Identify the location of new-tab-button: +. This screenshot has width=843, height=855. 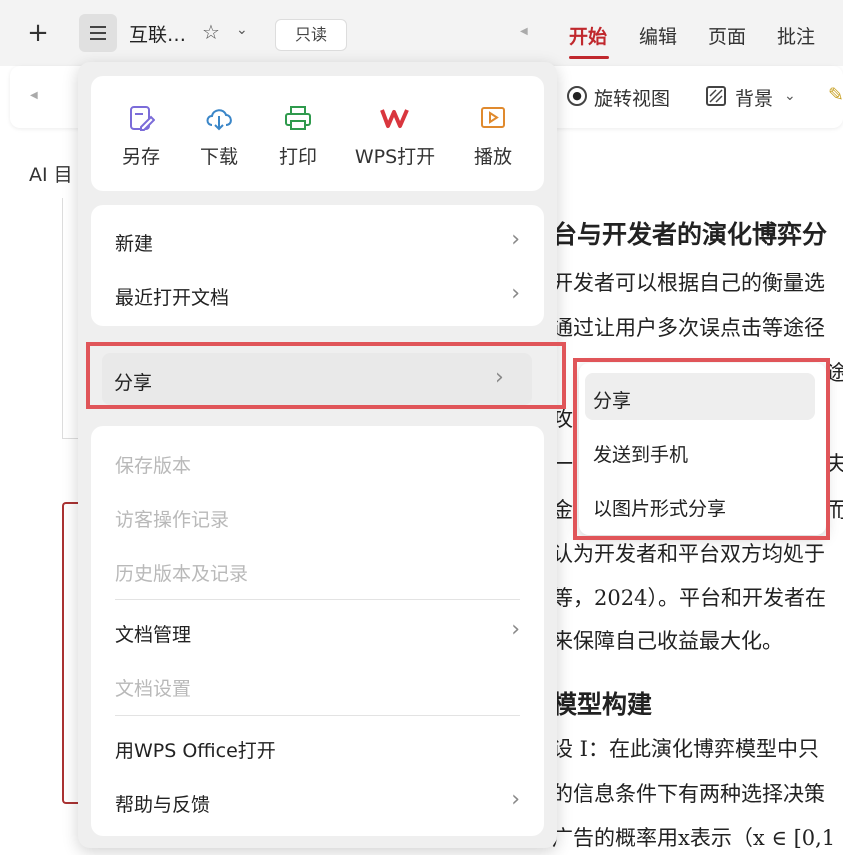
(38, 33).